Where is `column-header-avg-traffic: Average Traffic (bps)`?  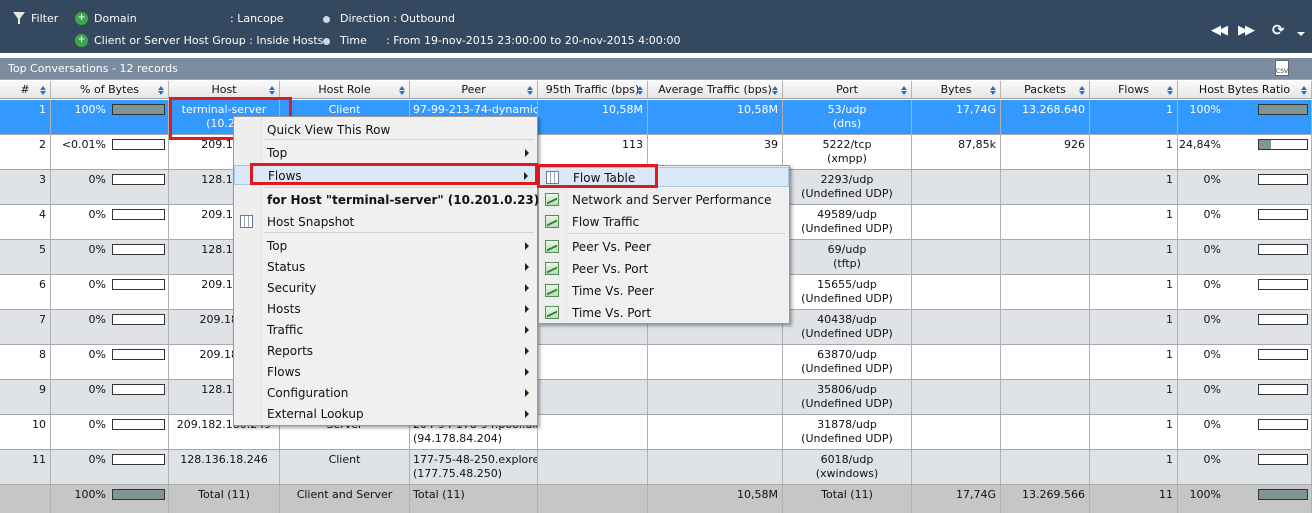 column-header-avg-traffic: Average Traffic (bps) is located at coordinates (715, 90).